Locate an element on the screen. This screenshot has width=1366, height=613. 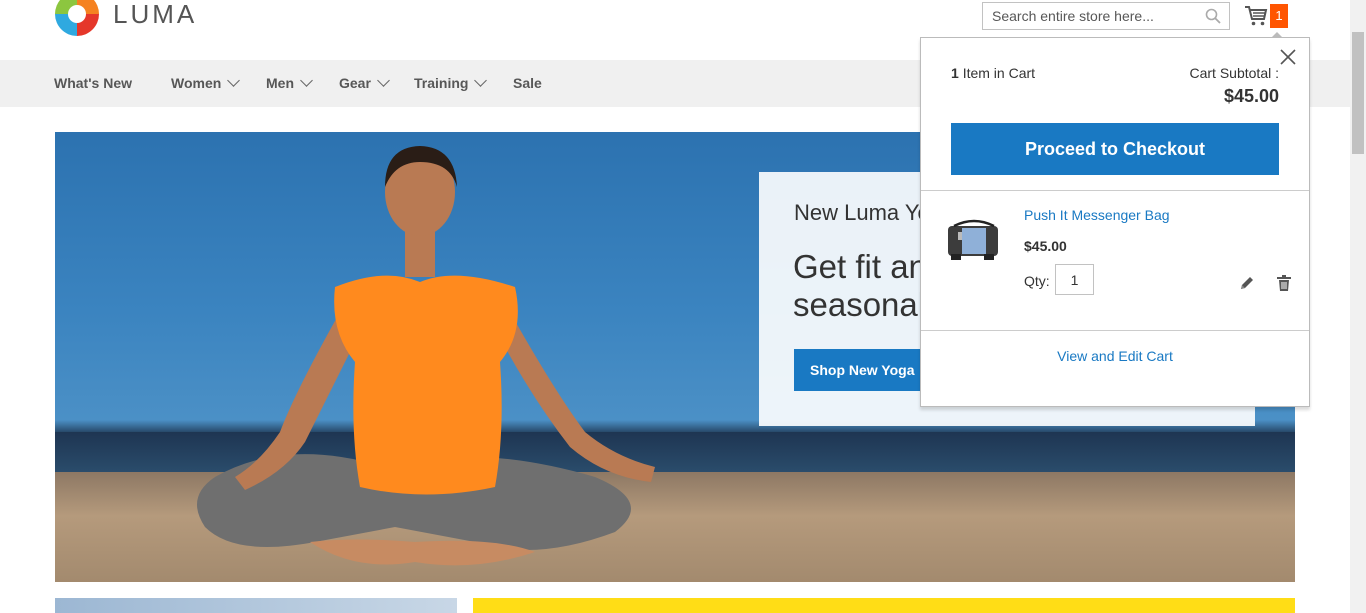
product-name-link: Push It Messenger Bag is located at coordinates (1097, 215).